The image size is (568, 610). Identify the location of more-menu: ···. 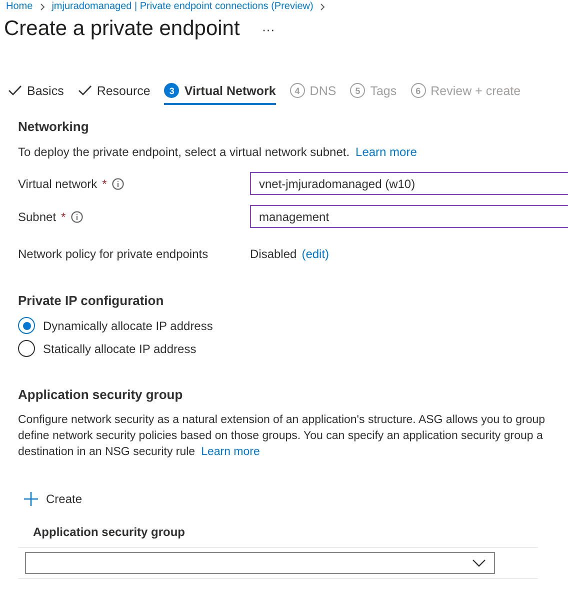
(268, 29).